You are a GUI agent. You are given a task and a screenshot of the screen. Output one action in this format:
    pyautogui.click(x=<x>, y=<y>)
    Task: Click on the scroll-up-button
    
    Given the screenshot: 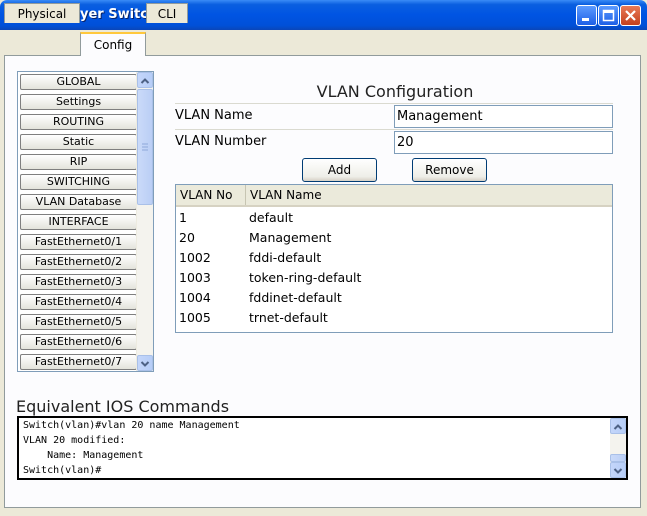 What is the action you would take?
    pyautogui.click(x=145, y=80)
    